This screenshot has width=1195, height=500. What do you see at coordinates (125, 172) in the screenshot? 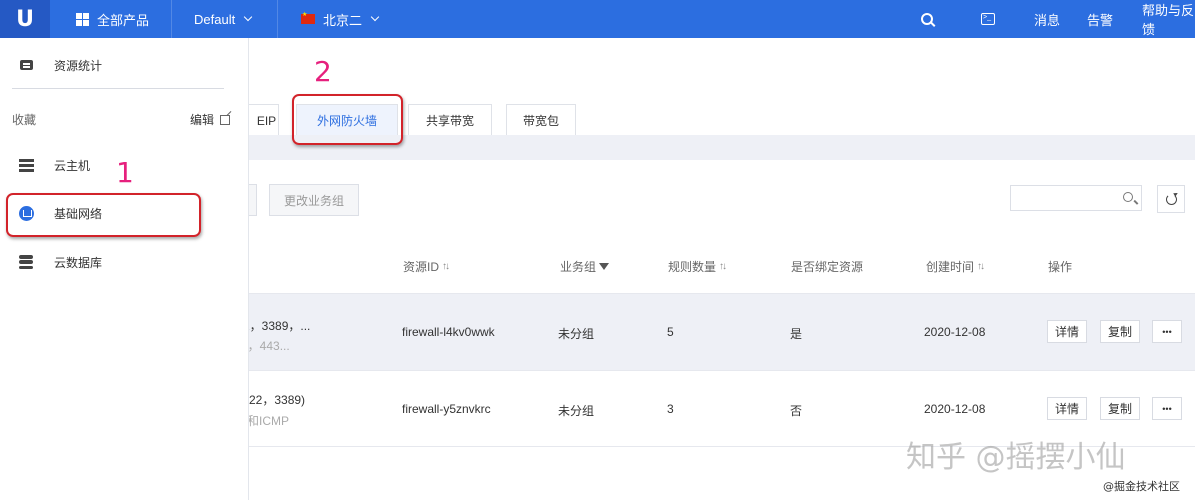
I see `annotation-number: 1` at bounding box center [125, 172].